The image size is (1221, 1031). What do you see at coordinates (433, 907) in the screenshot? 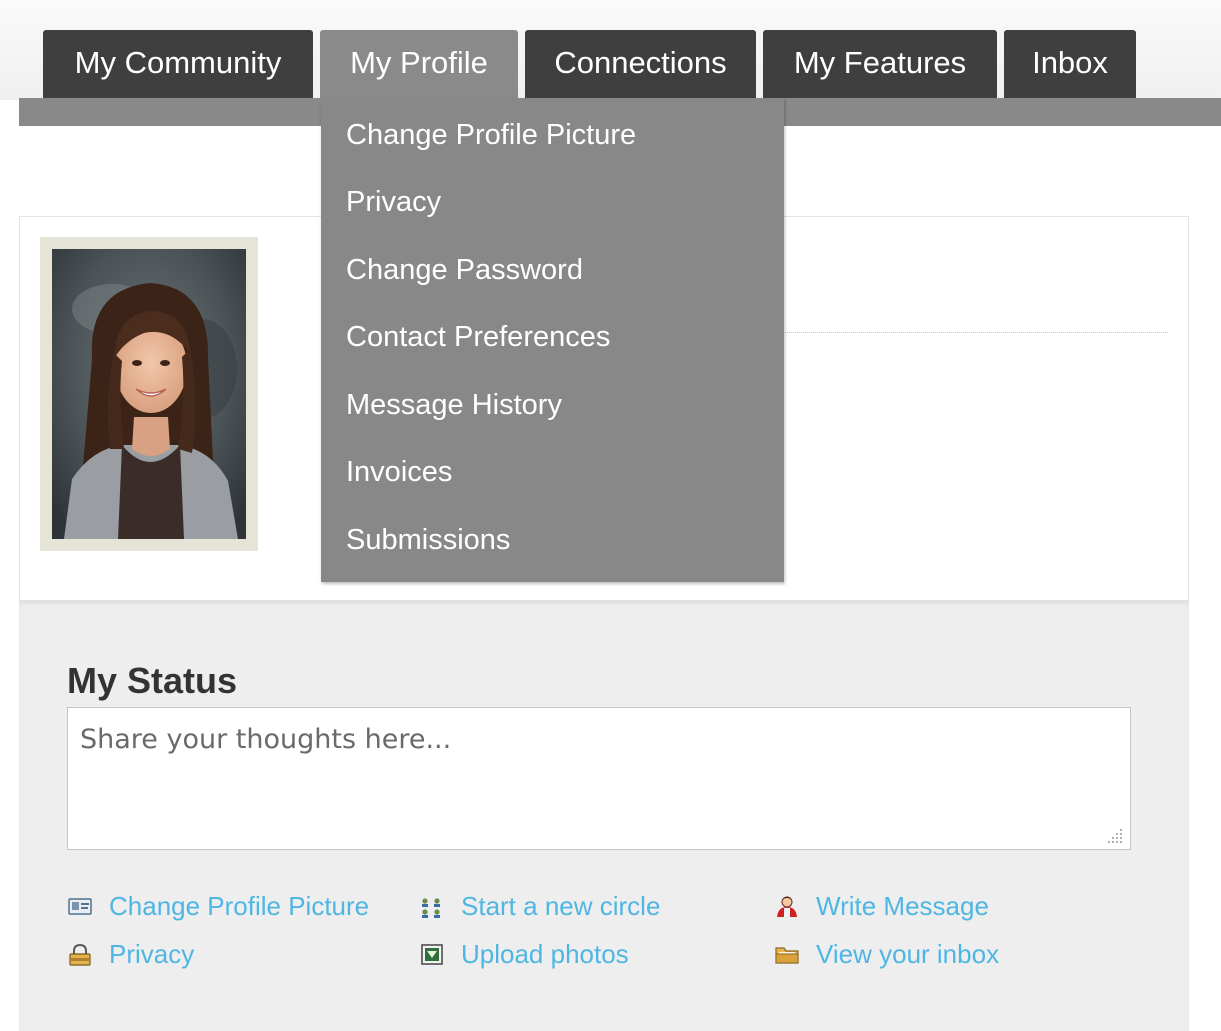
I see `circle-dots-icon` at bounding box center [433, 907].